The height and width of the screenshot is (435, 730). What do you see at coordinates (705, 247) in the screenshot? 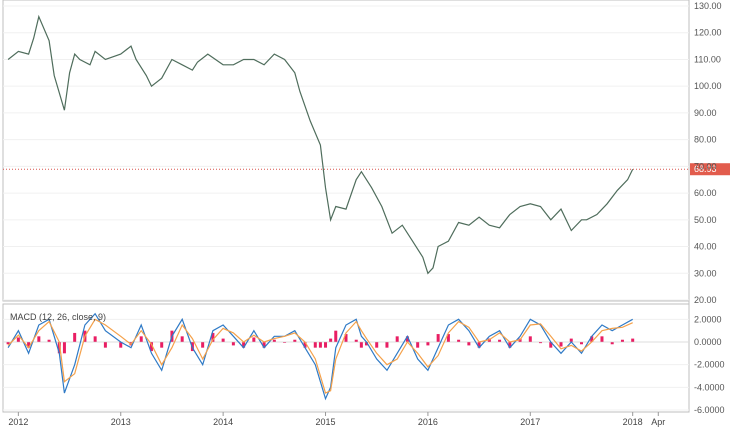
I see `price-tick-label: 40.00` at bounding box center [705, 247].